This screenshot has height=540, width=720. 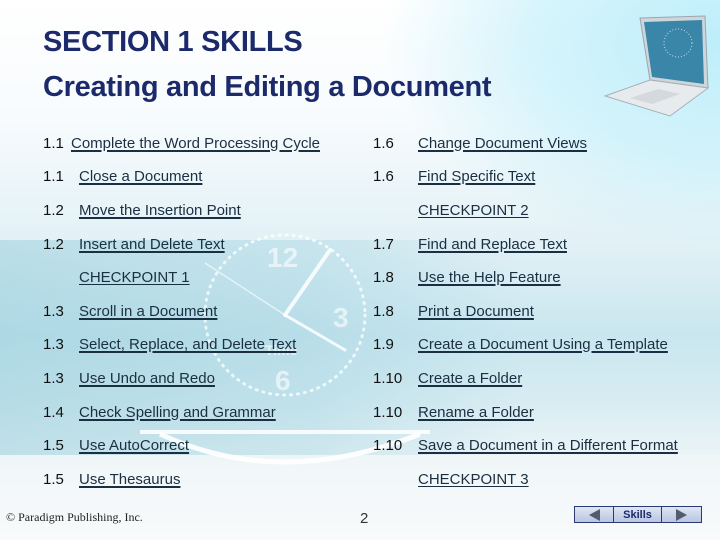 What do you see at coordinates (173, 42) in the screenshot?
I see `section-title: SECTION 1 SKILLS` at bounding box center [173, 42].